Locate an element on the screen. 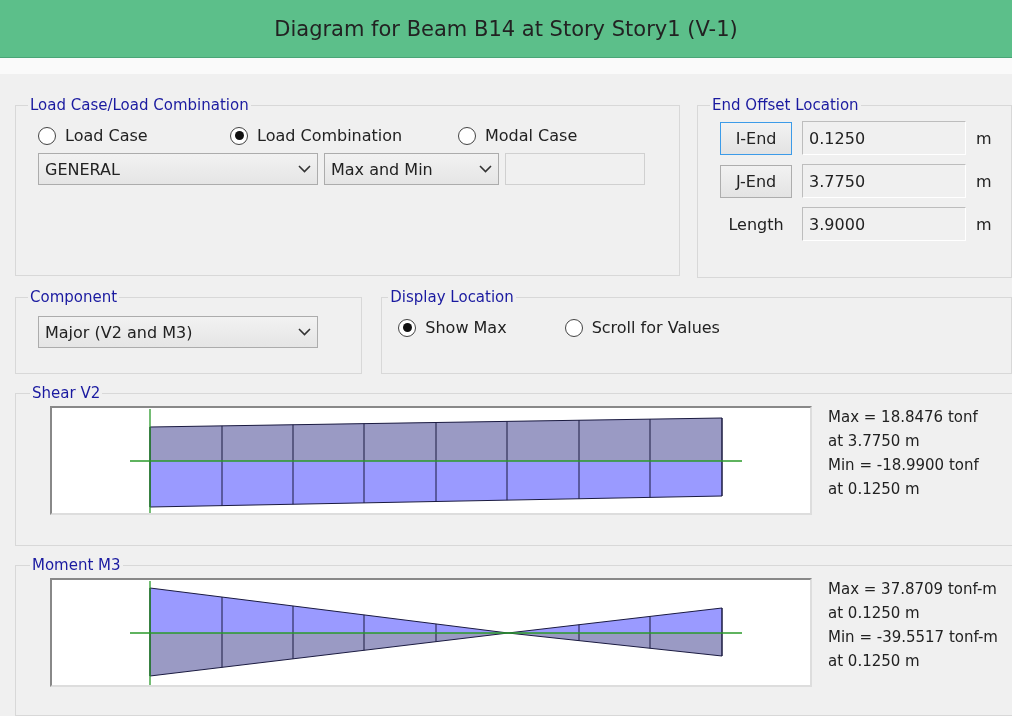 Image resolution: width=1012 pixels, height=716 pixels. radio-button: Load Combination is located at coordinates (344, 135).